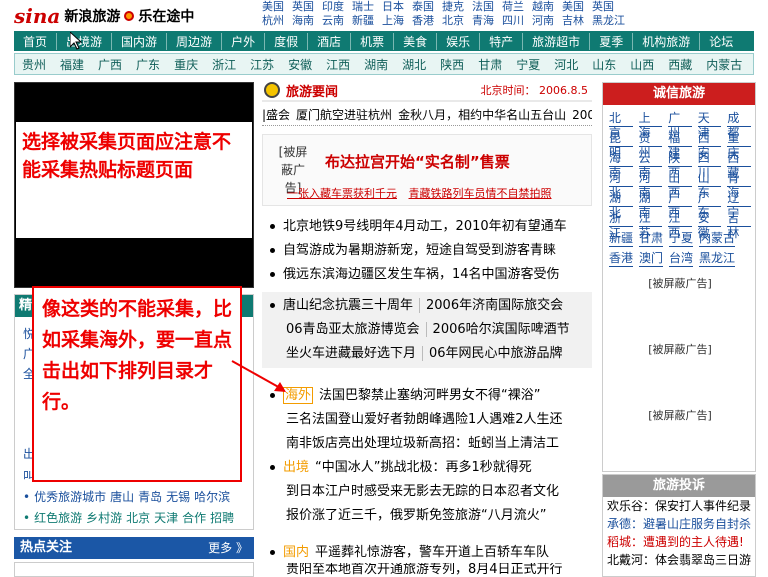  Describe the element at coordinates (496, 353) in the screenshot. I see `event-link: 06年网民心中旅游品牌` at that location.